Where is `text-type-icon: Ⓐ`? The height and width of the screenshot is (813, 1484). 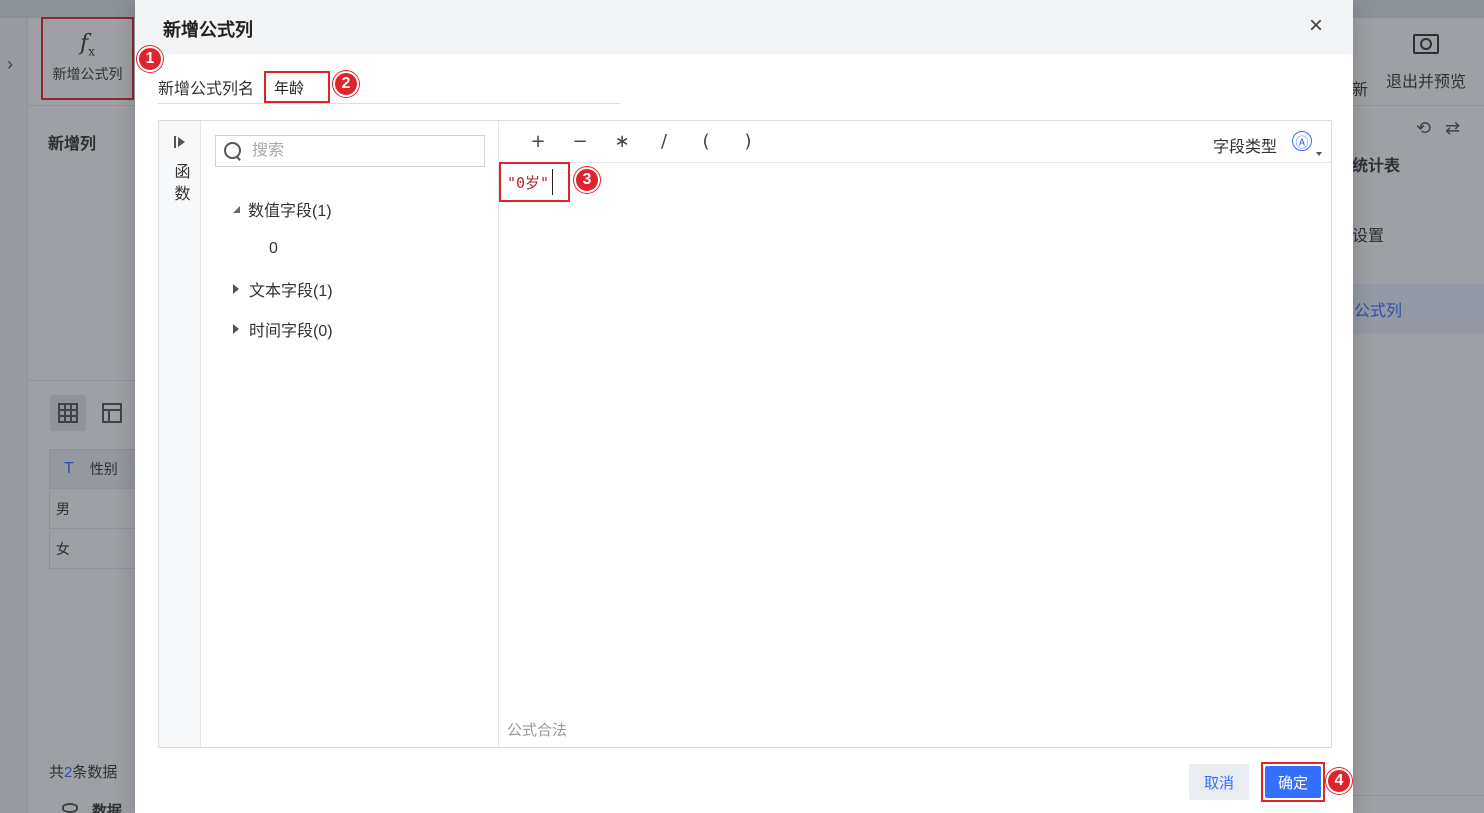 text-type-icon: Ⓐ is located at coordinates (1302, 141).